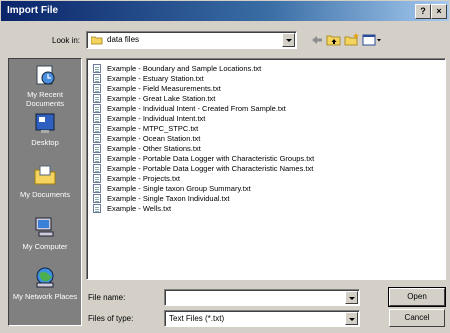  What do you see at coordinates (317, 40) in the screenshot?
I see `back-icon` at bounding box center [317, 40].